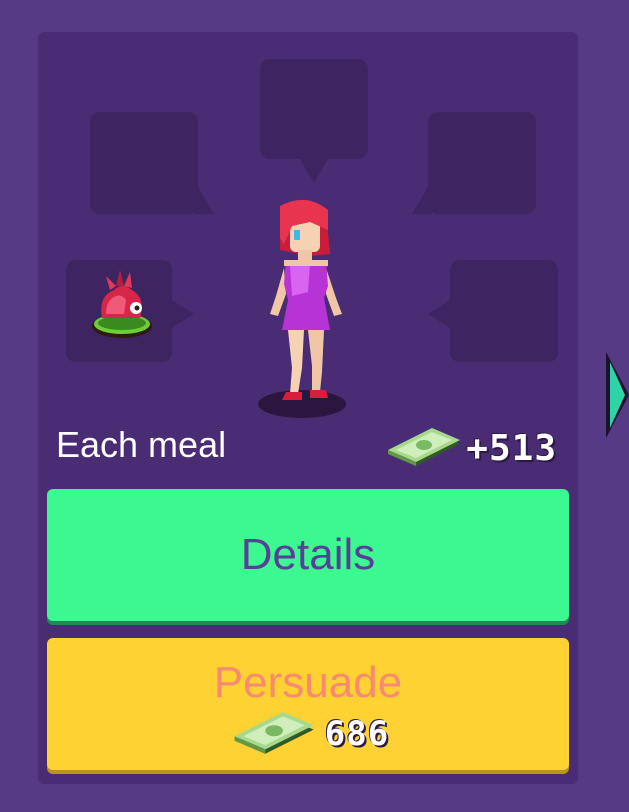  Describe the element at coordinates (122, 304) in the screenshot. I see `dragonfruit-dish-icon` at that location.